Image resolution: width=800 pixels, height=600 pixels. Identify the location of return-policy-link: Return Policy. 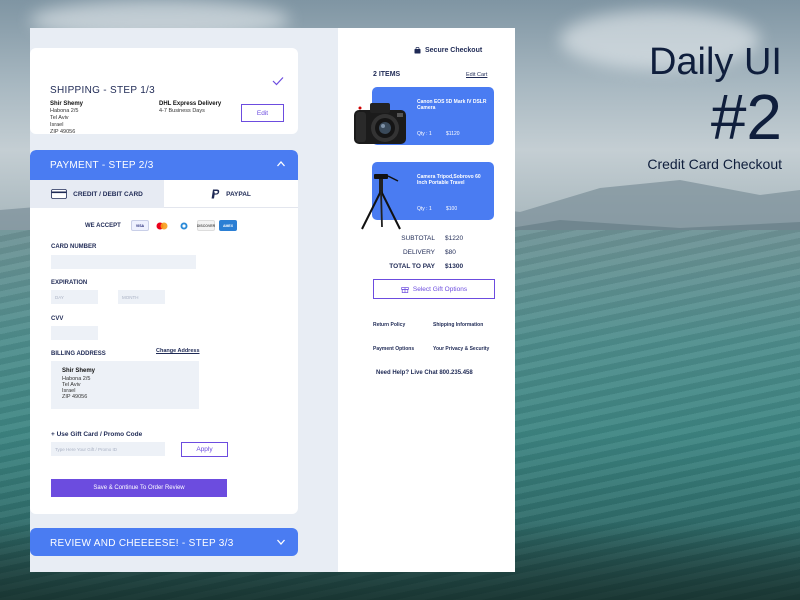
(389, 325).